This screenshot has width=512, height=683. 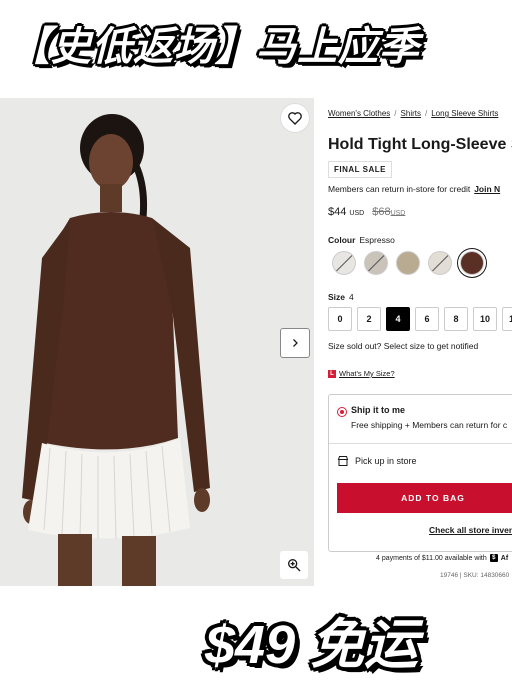 What do you see at coordinates (427, 319) in the screenshot?
I see `size-option: 6` at bounding box center [427, 319].